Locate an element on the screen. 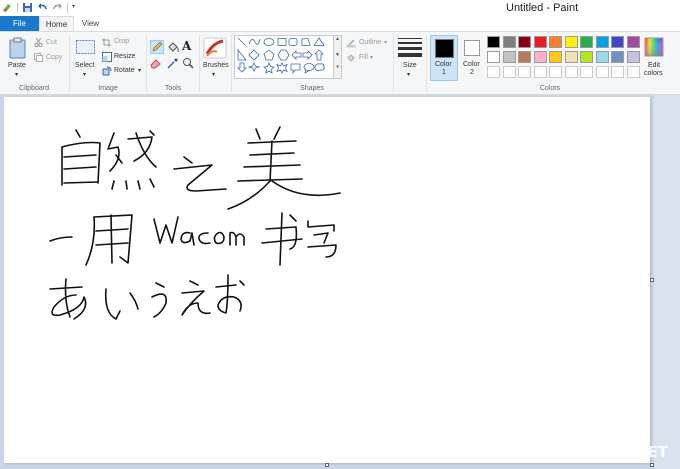  outline-button: Outline is located at coordinates (370, 42).